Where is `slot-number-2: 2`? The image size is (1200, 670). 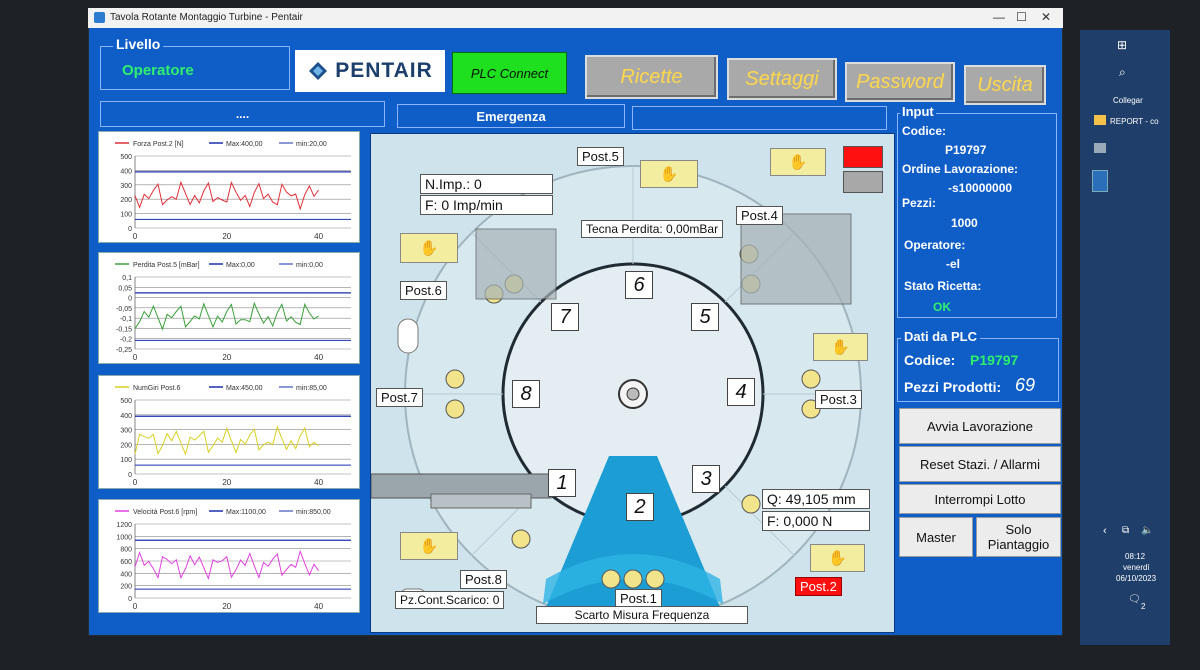 slot-number-2: 2 is located at coordinates (640, 507).